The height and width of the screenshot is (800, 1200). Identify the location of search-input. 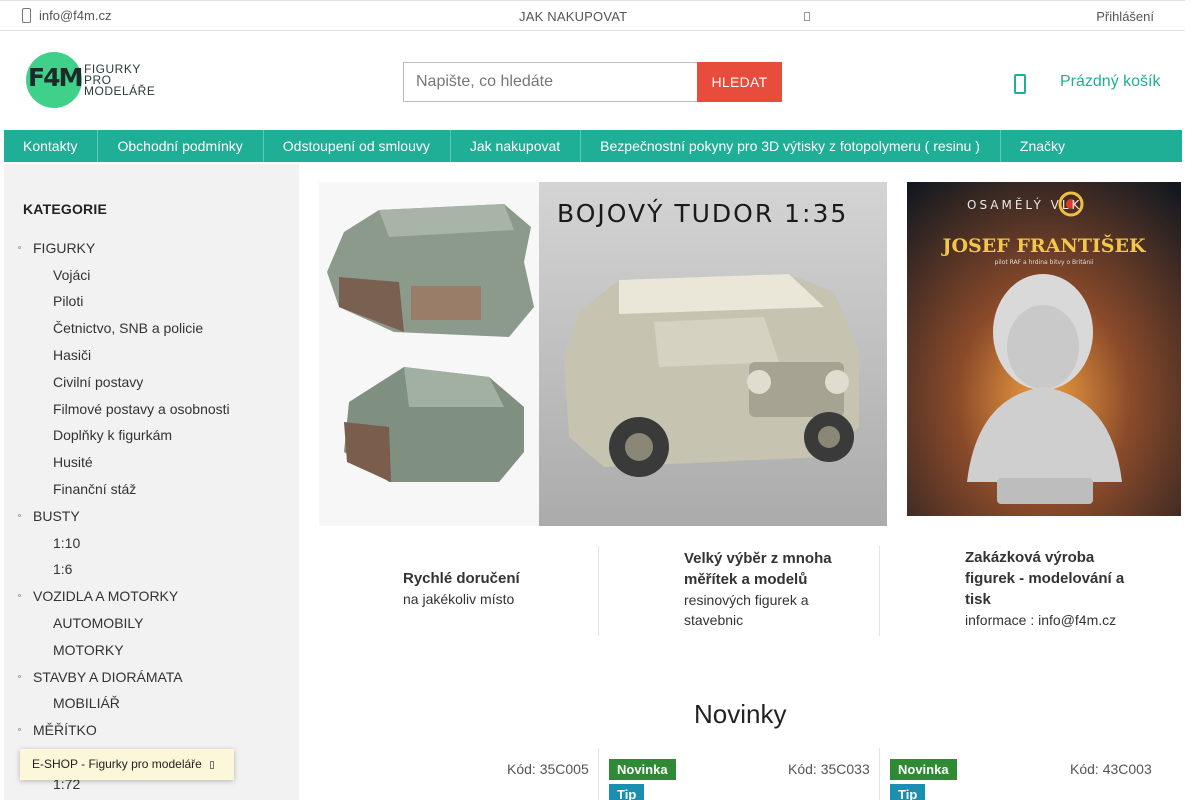
(550, 82).